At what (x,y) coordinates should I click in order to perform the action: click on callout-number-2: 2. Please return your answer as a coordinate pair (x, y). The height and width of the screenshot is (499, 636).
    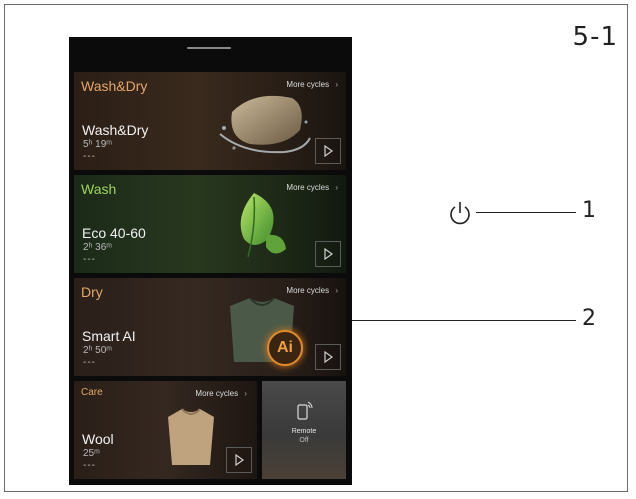
    Looking at the image, I should click on (589, 318).